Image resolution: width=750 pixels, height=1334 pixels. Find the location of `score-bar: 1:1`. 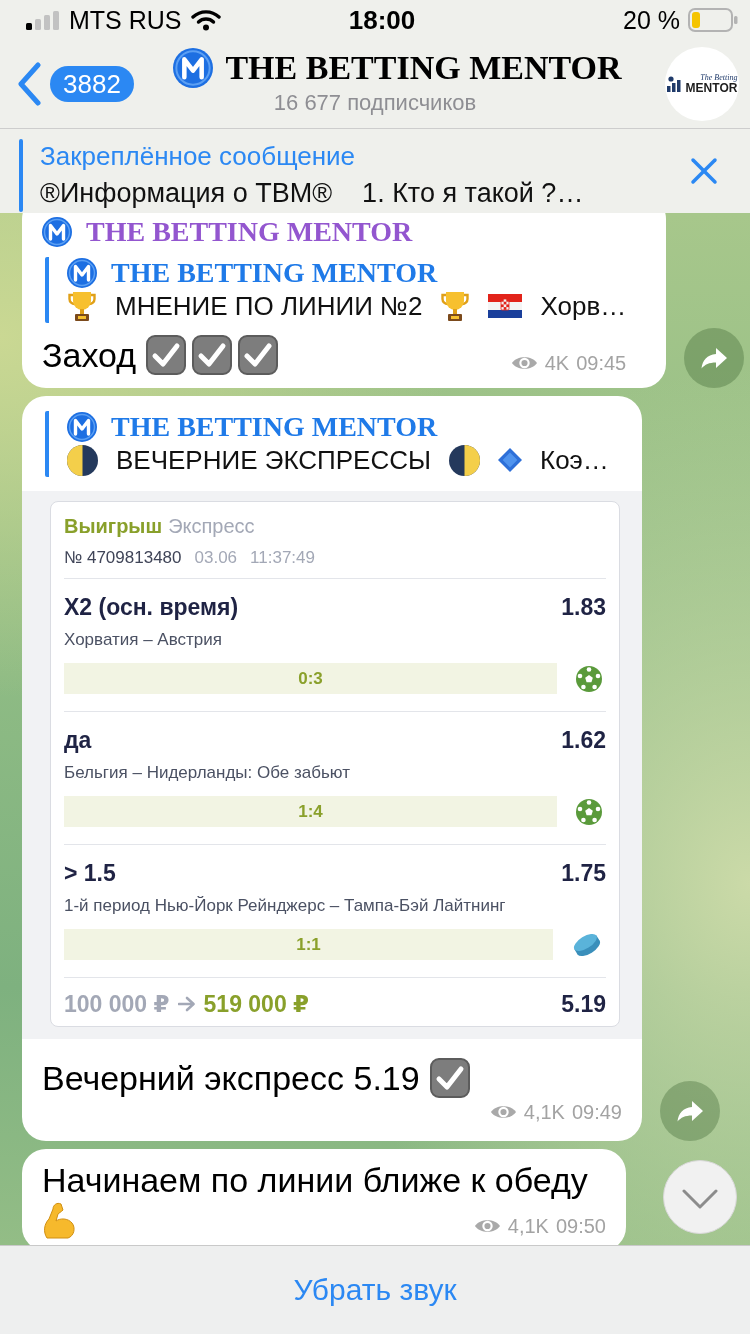

score-bar: 1:1 is located at coordinates (308, 944).